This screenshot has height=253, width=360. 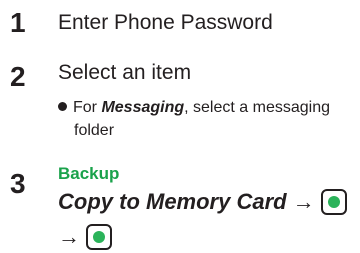 I want to click on bullet-dot-icon, so click(x=62, y=106).